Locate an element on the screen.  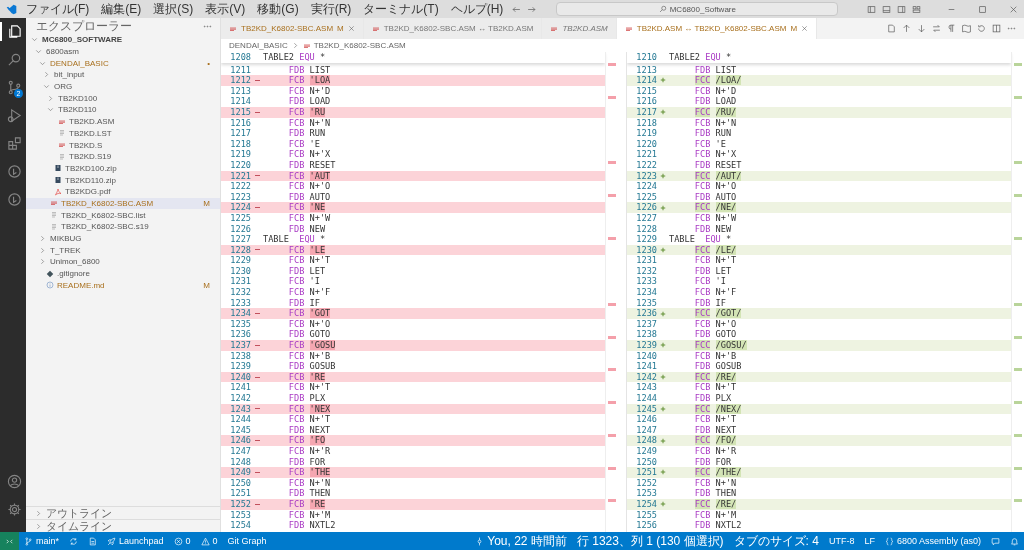
editor-tab: TB2KD.ASM is located at coordinates (579, 28).